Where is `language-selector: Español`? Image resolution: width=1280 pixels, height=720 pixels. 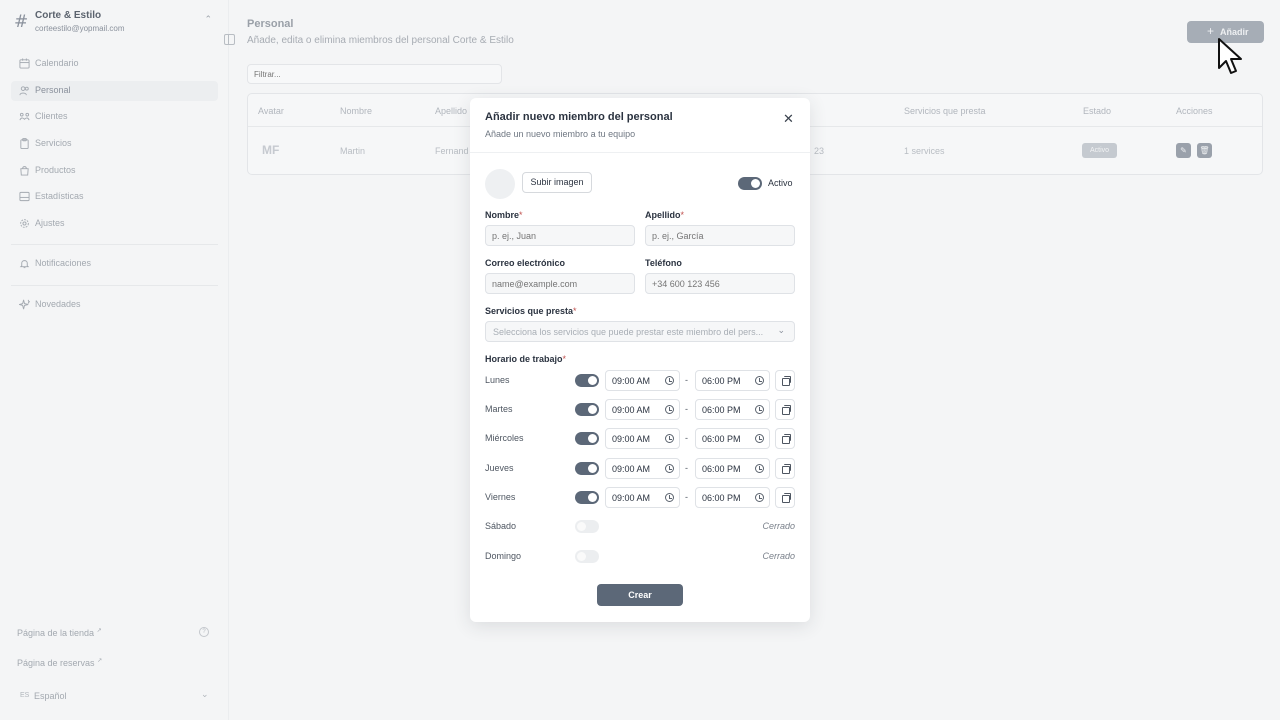
language-selector: Español is located at coordinates (50, 696).